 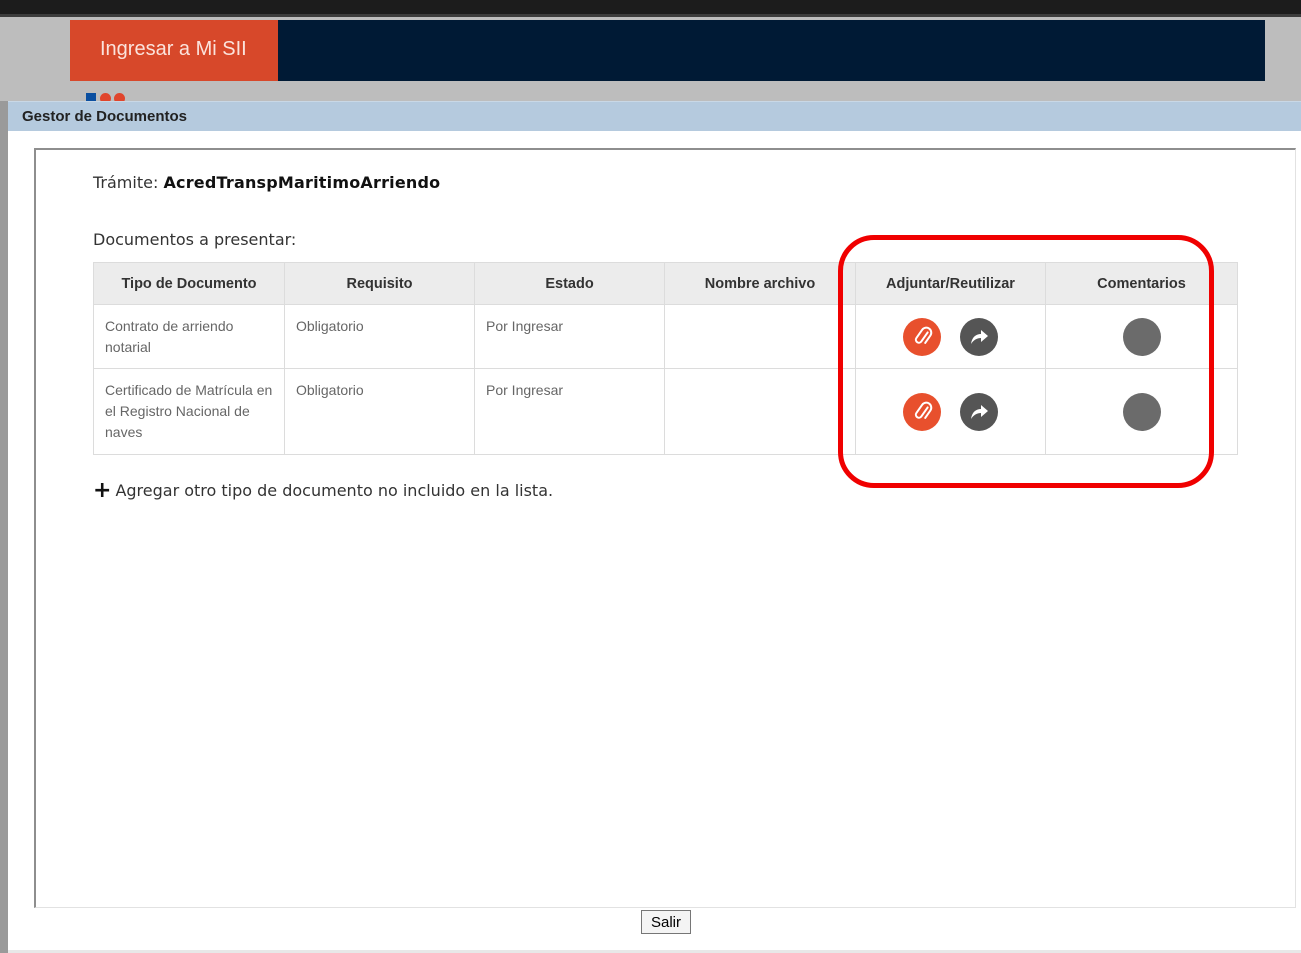 I want to click on column-header-tipo: Tipo de Documento, so click(x=189, y=283).